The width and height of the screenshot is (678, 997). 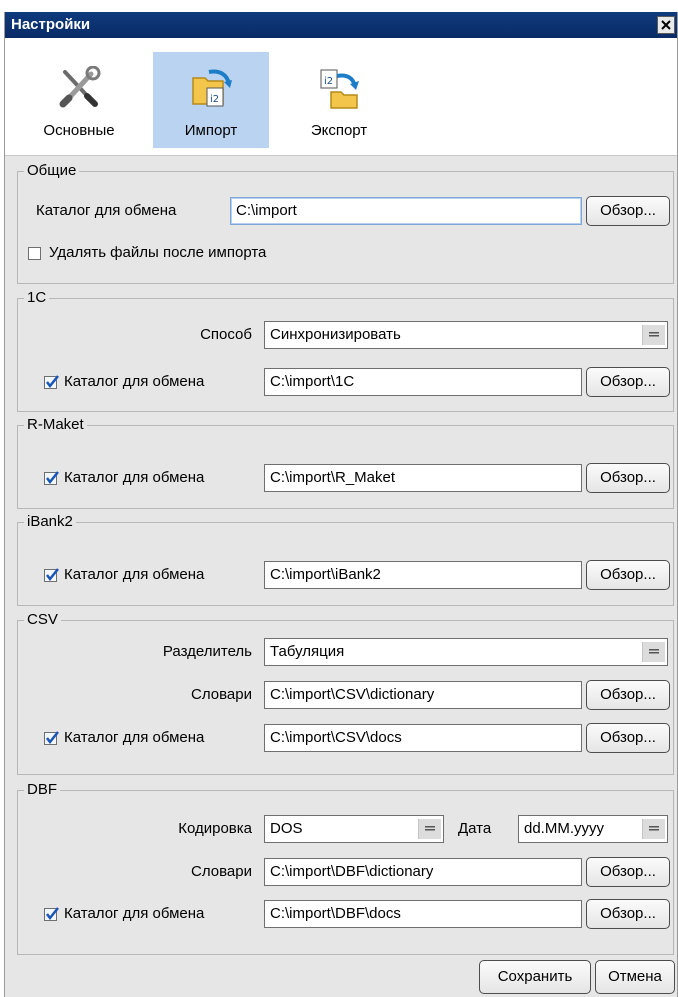 I want to click on onec-method-label: Способ, so click(x=226, y=334).